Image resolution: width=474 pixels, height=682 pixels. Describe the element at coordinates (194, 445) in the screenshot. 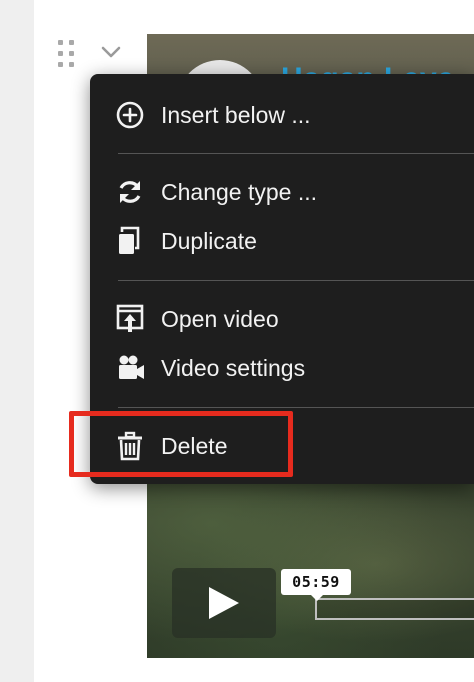

I see `menu-item-label: Delete` at that location.